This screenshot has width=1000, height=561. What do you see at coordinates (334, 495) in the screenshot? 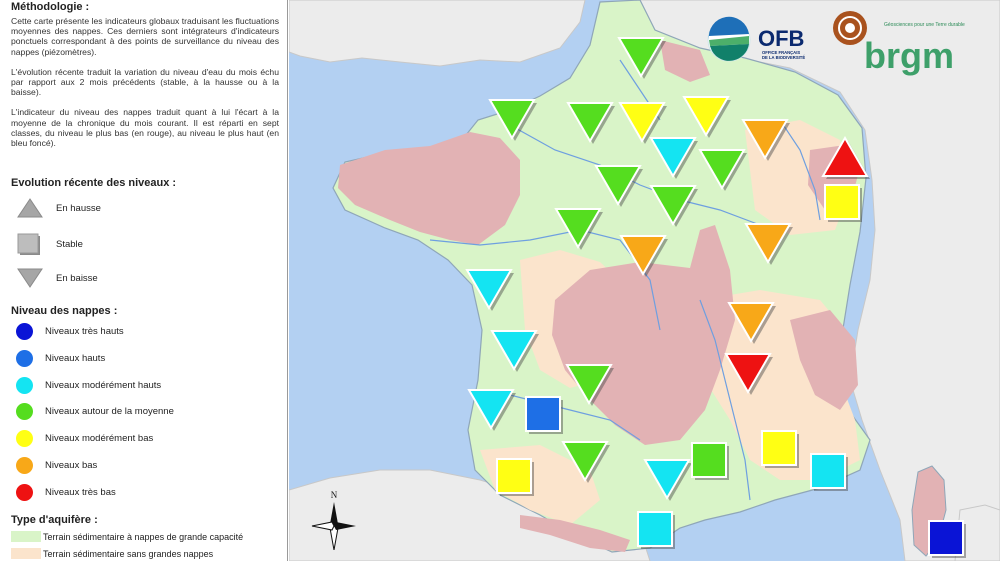
I see `compass-north-label: N` at bounding box center [334, 495].